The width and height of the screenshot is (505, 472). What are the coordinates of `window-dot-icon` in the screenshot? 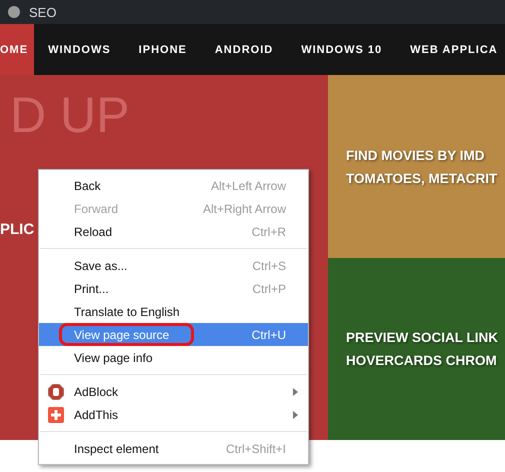 It's located at (14, 12).